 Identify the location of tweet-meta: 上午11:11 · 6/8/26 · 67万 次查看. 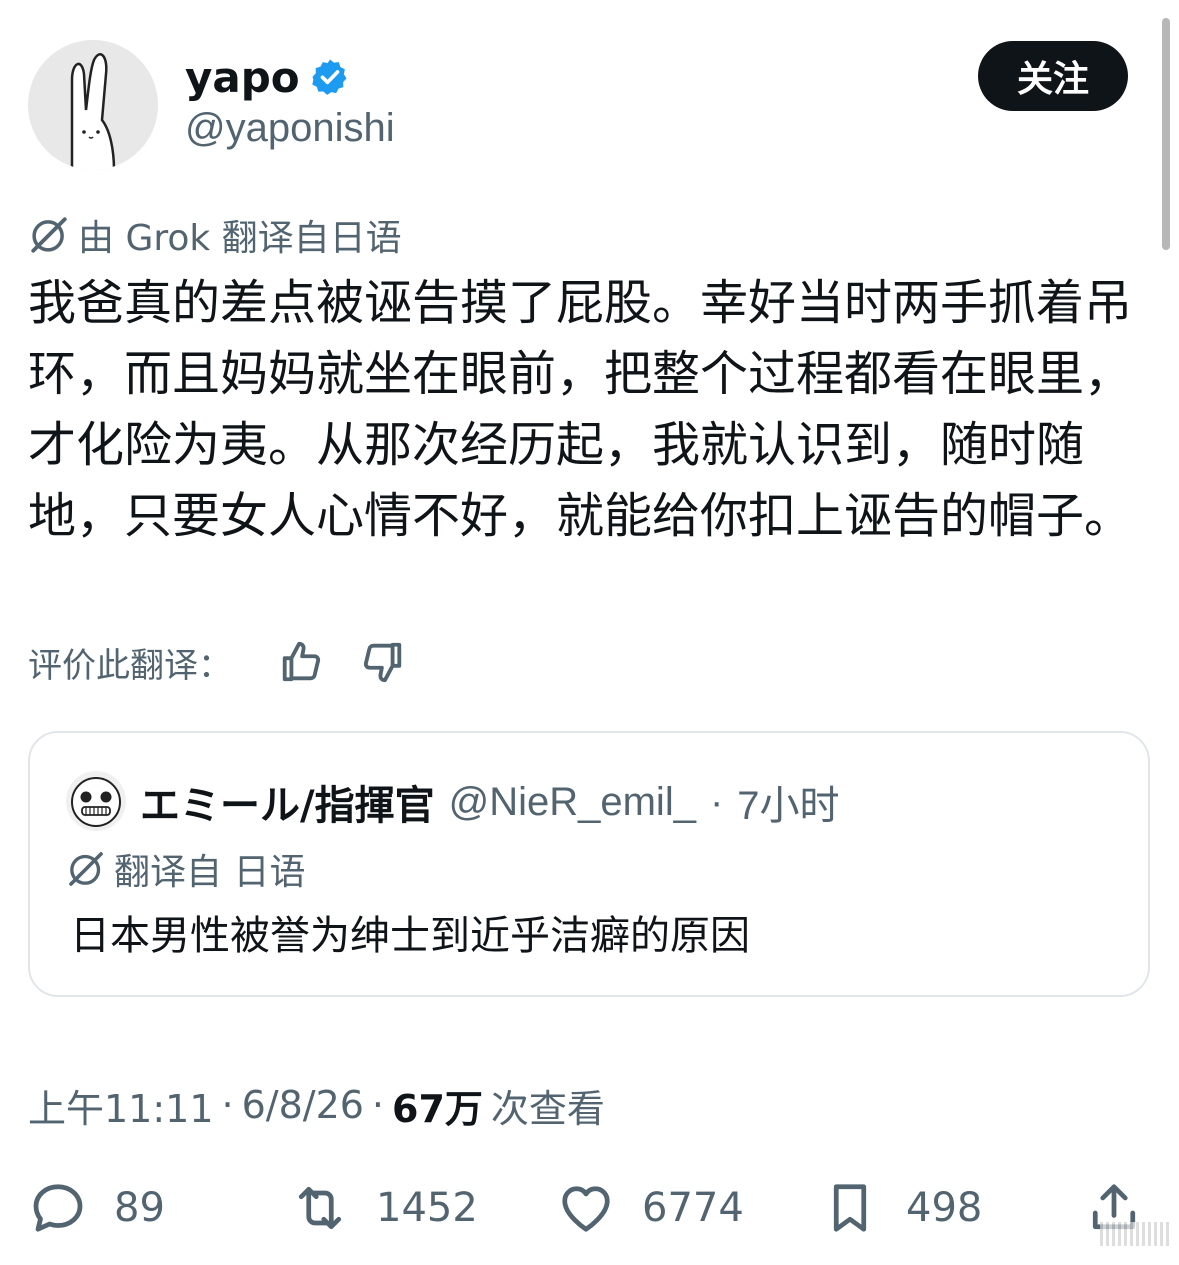
(316, 1105).